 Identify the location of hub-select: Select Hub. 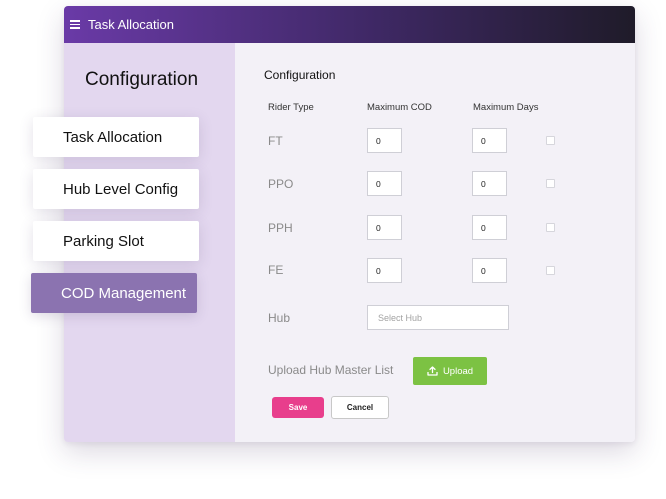
(438, 317).